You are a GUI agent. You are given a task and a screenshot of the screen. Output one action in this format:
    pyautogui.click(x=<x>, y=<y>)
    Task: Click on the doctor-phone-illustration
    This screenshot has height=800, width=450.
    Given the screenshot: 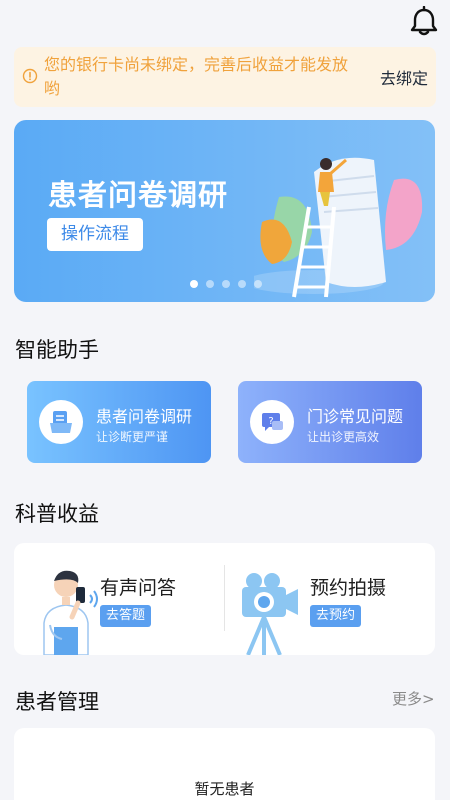 What is the action you would take?
    pyautogui.click(x=70, y=612)
    